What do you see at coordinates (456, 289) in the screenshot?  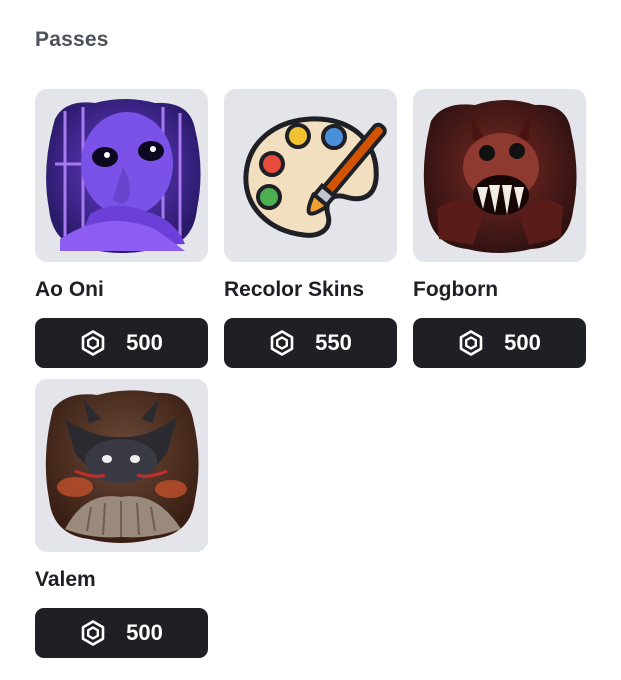 I see `pass-name: Fogborn` at bounding box center [456, 289].